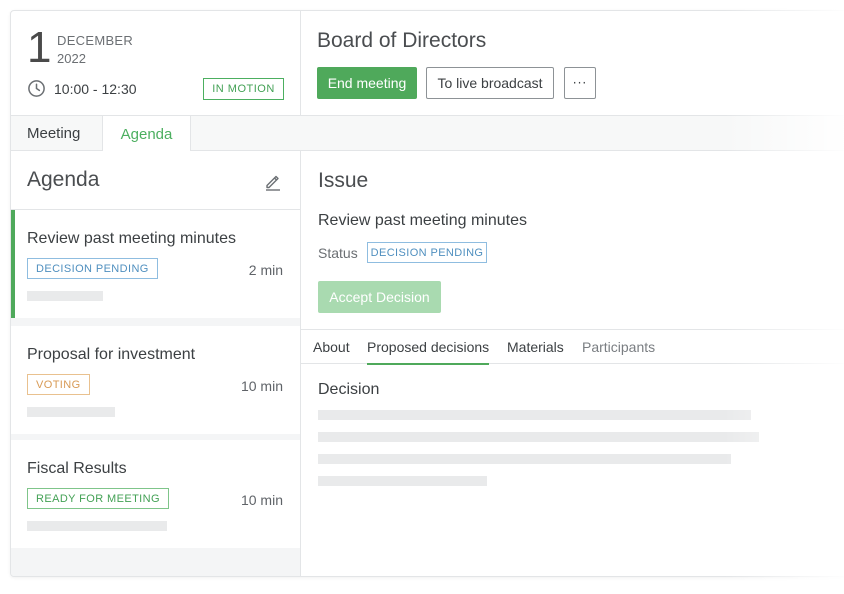 This screenshot has height=594, width=844. What do you see at coordinates (57, 133) in the screenshot?
I see `tab-meeting: Meeting` at bounding box center [57, 133].